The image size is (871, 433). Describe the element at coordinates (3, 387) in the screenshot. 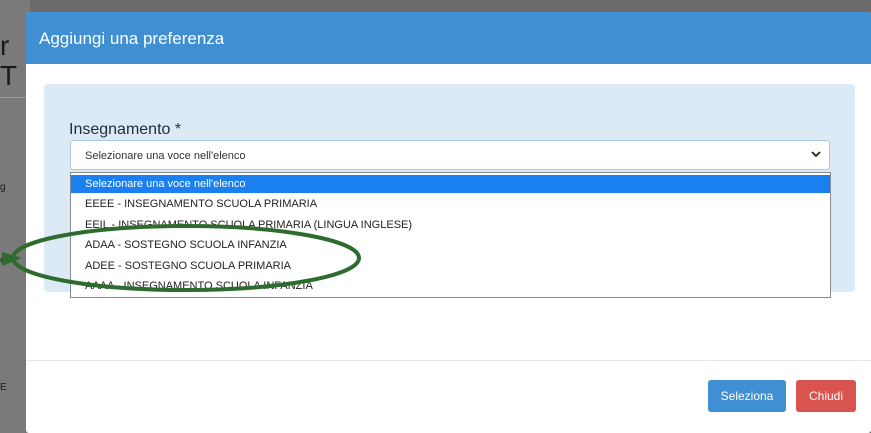

I see `background-text: E` at that location.